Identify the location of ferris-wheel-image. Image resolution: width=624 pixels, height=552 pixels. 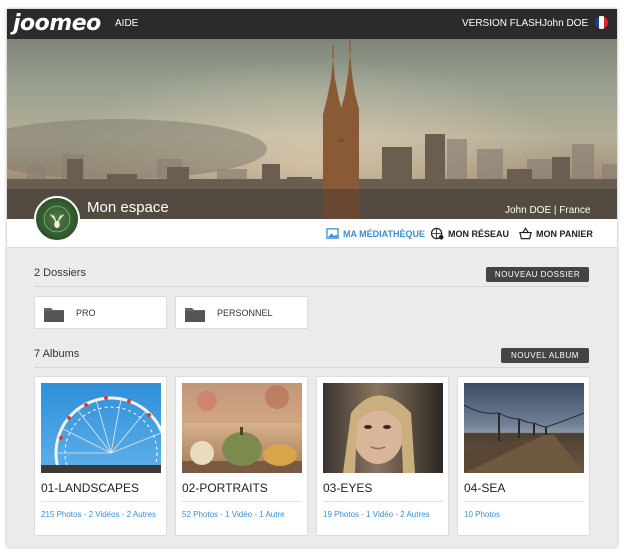
(101, 434).